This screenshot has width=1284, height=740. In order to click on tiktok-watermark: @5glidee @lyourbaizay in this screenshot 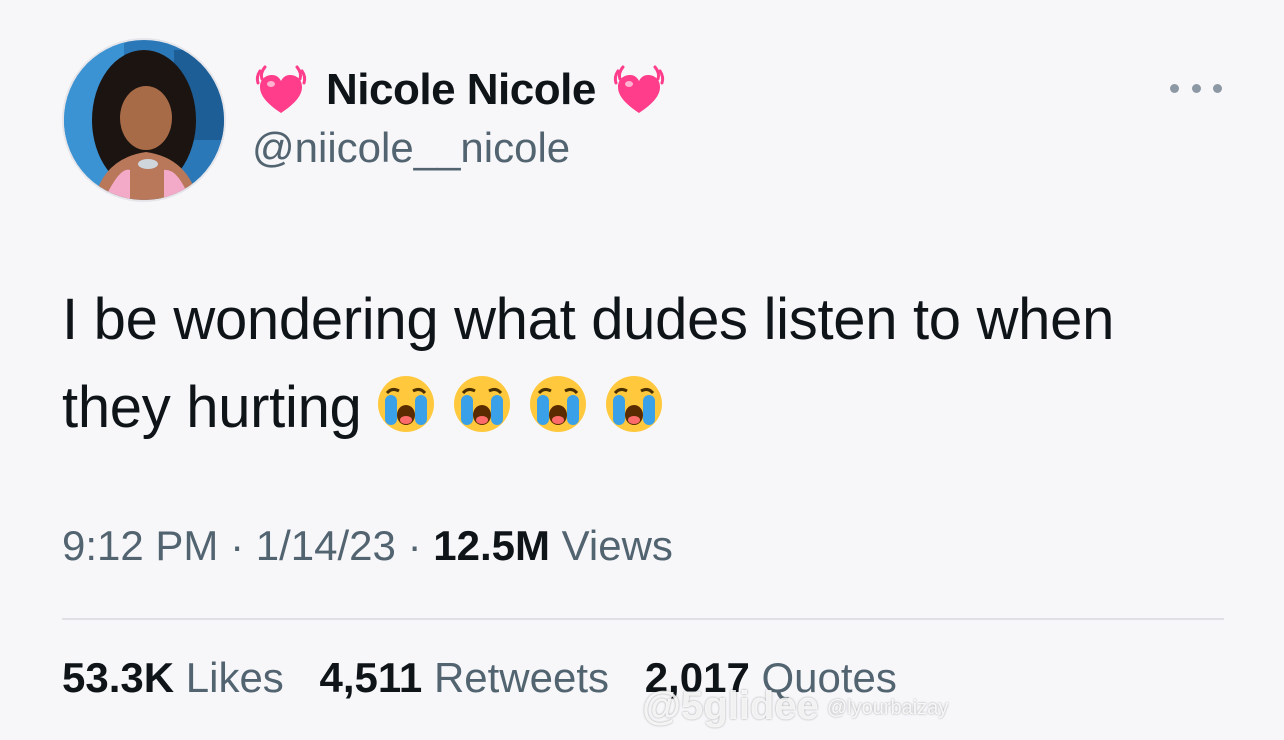, I will do `click(795, 706)`.